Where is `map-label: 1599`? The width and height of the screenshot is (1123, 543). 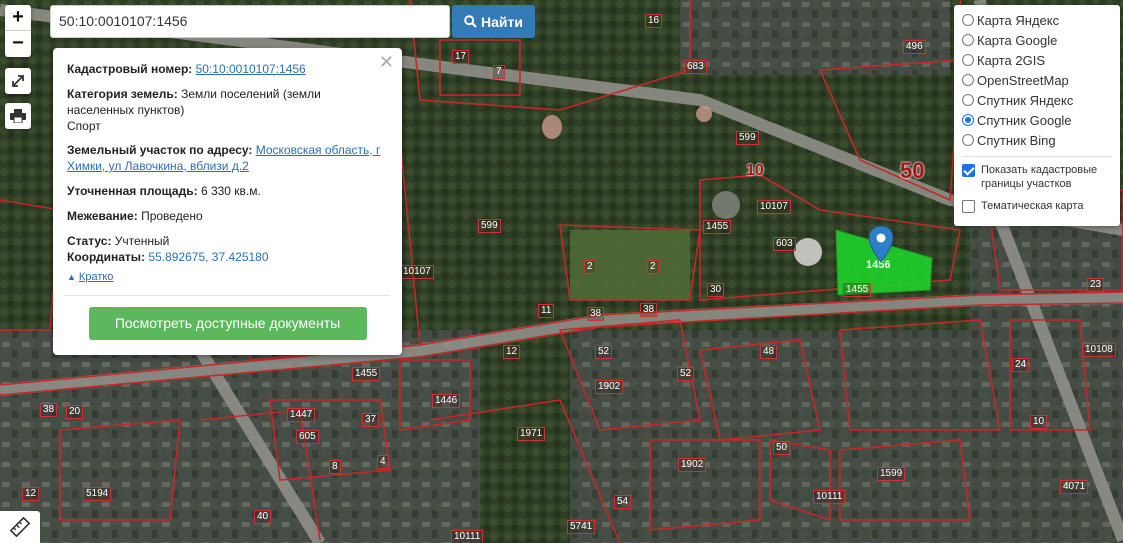 map-label: 1599 is located at coordinates (891, 474).